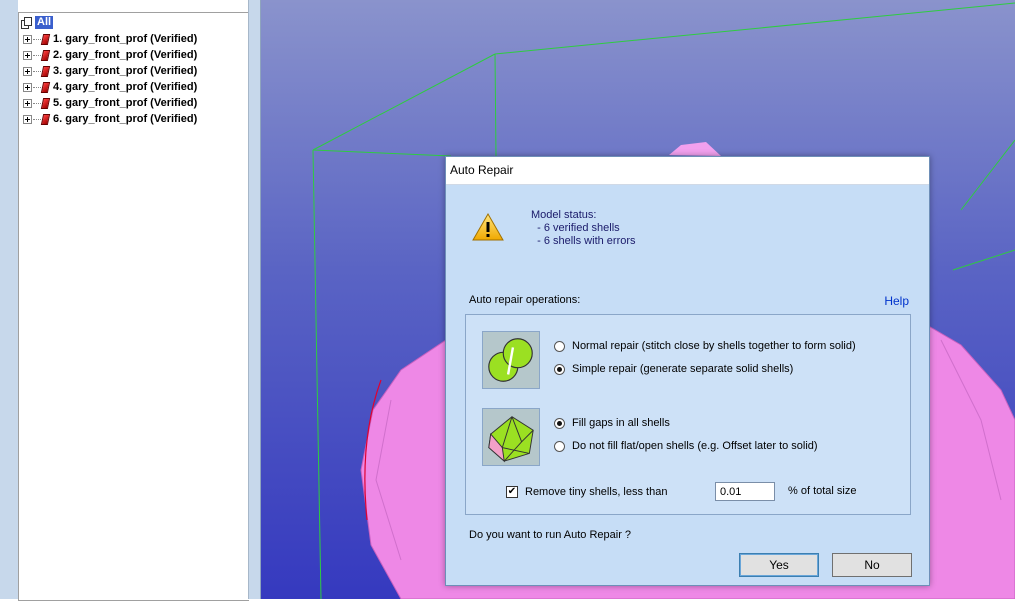  I want to click on normal-repair-radio, so click(559, 346).